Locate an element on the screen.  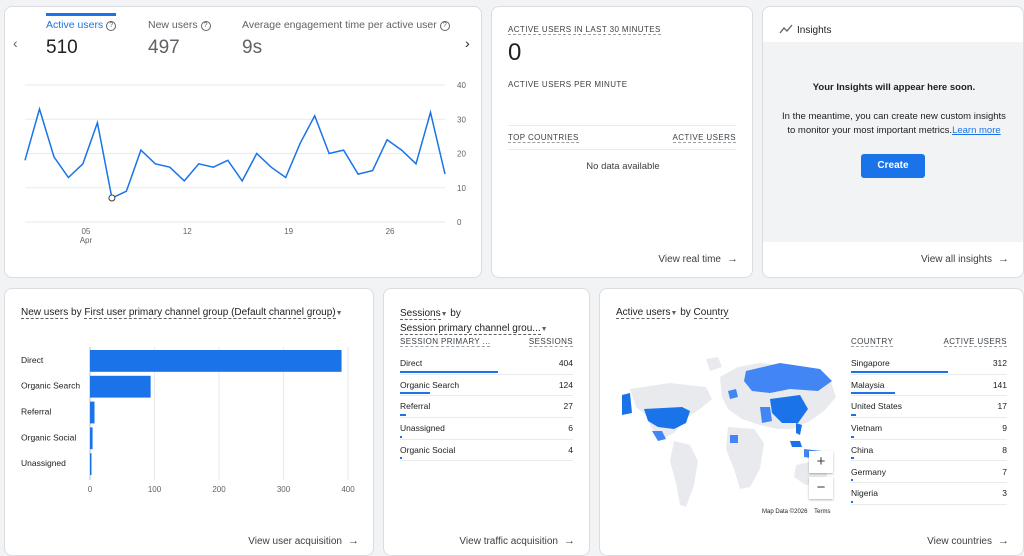
view-traffic-acquisition-link: View traffic acquisition → is located at coordinates (517, 541).